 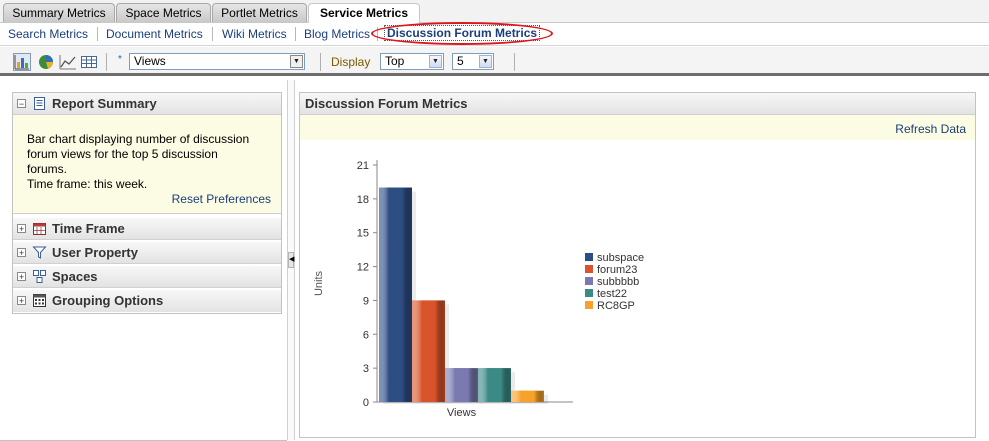 I want to click on report-summary-header: − Report Summary, so click(x=147, y=104).